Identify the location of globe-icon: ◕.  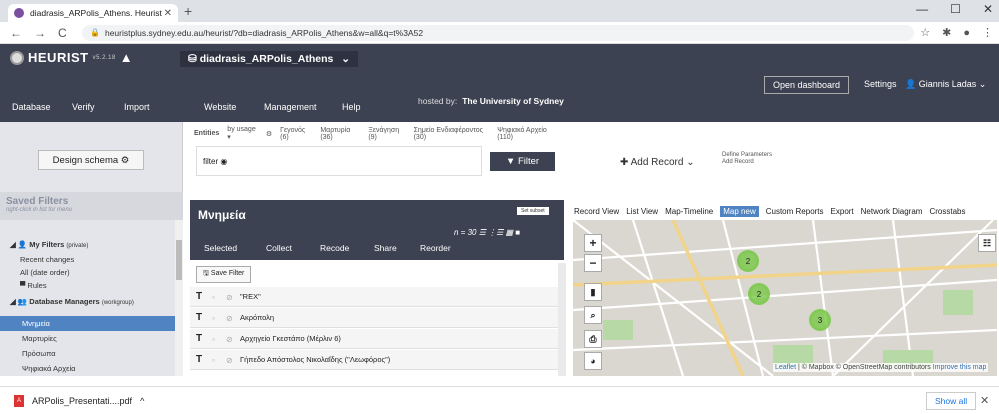
(593, 361).